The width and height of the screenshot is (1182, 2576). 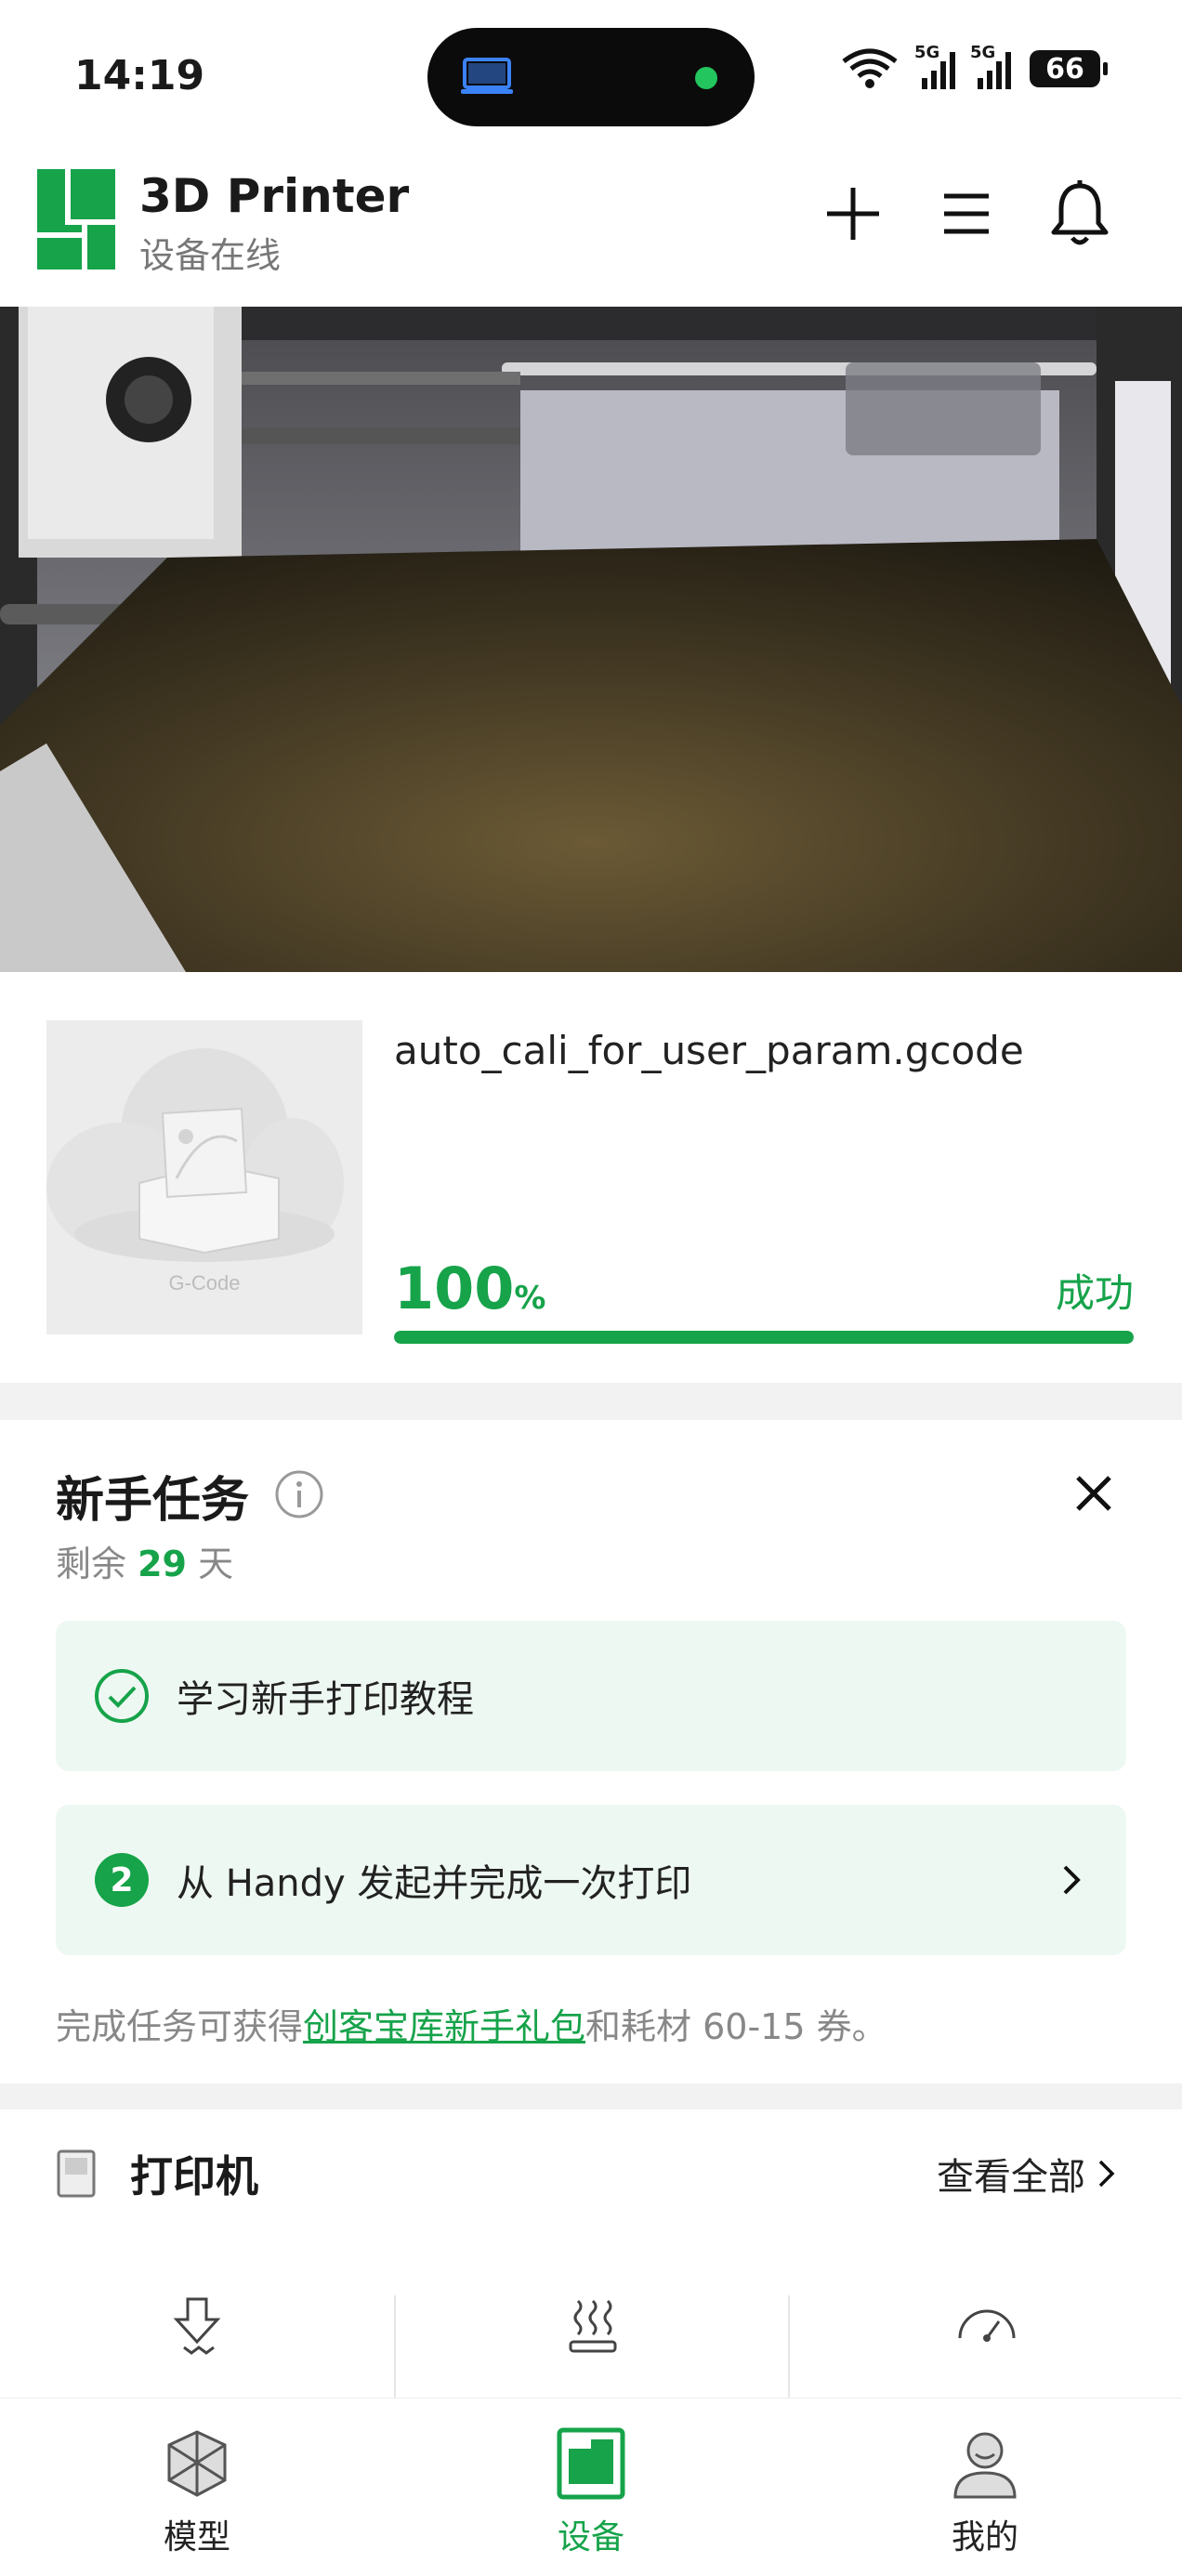 I want to click on nav-devices: 设备, so click(x=591, y=2487).